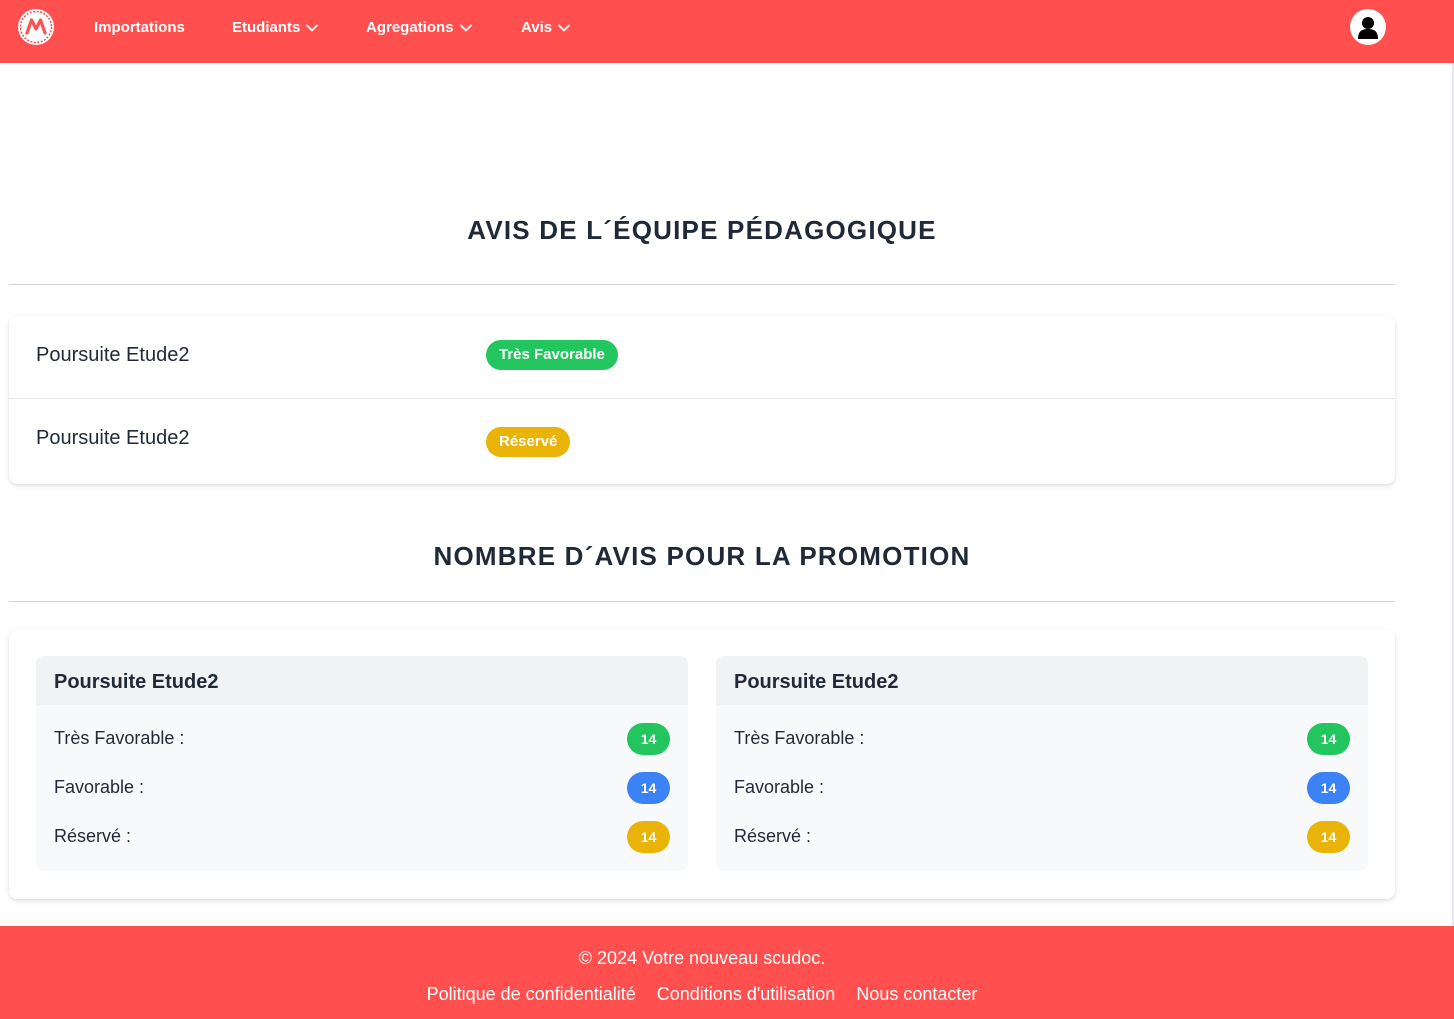 The width and height of the screenshot is (1454, 1019). Describe the element at coordinates (528, 442) in the screenshot. I see `status-badge: Réservé` at that location.